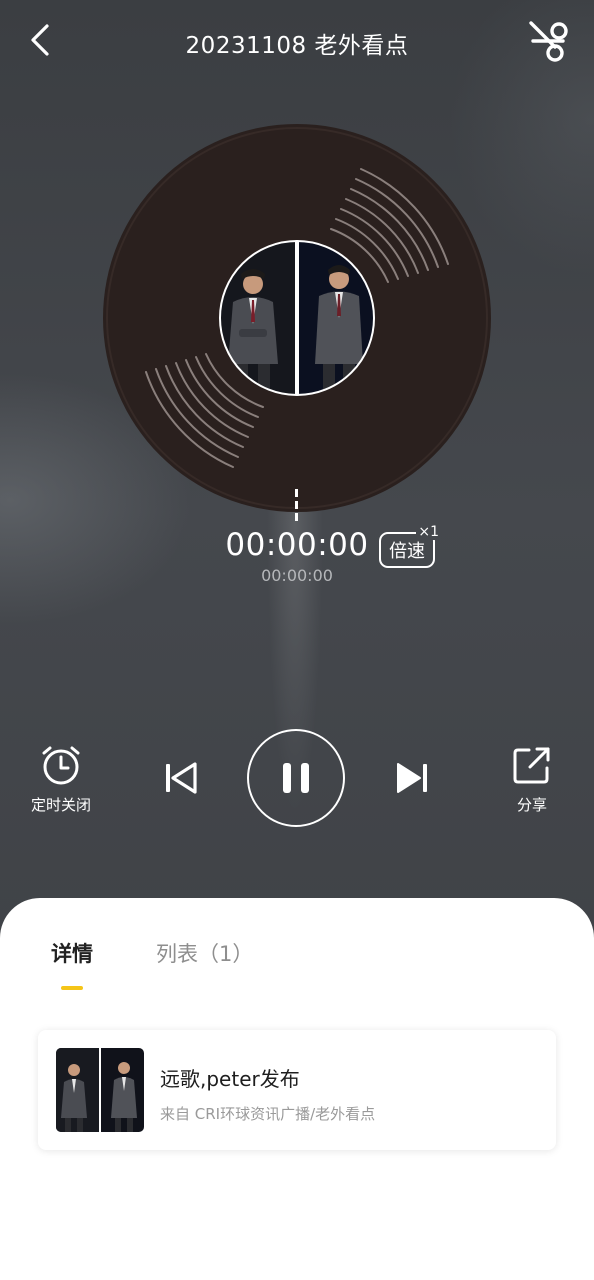 This screenshot has width=594, height=1280. What do you see at coordinates (100, 1090) in the screenshot?
I see `episode-thumbnail` at bounding box center [100, 1090].